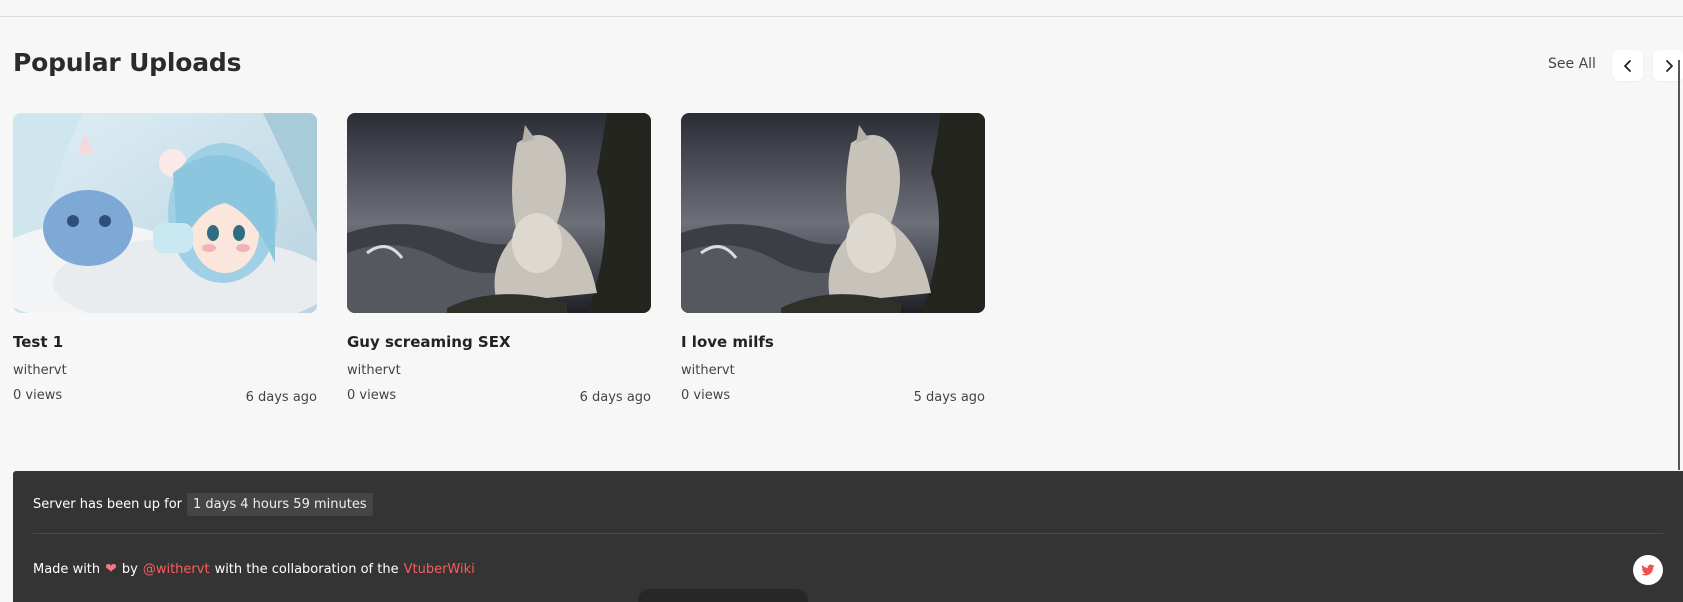 Image resolution: width=1683 pixels, height=602 pixels. What do you see at coordinates (107, 504) in the screenshot?
I see `uptime-label: Server has been up for` at bounding box center [107, 504].